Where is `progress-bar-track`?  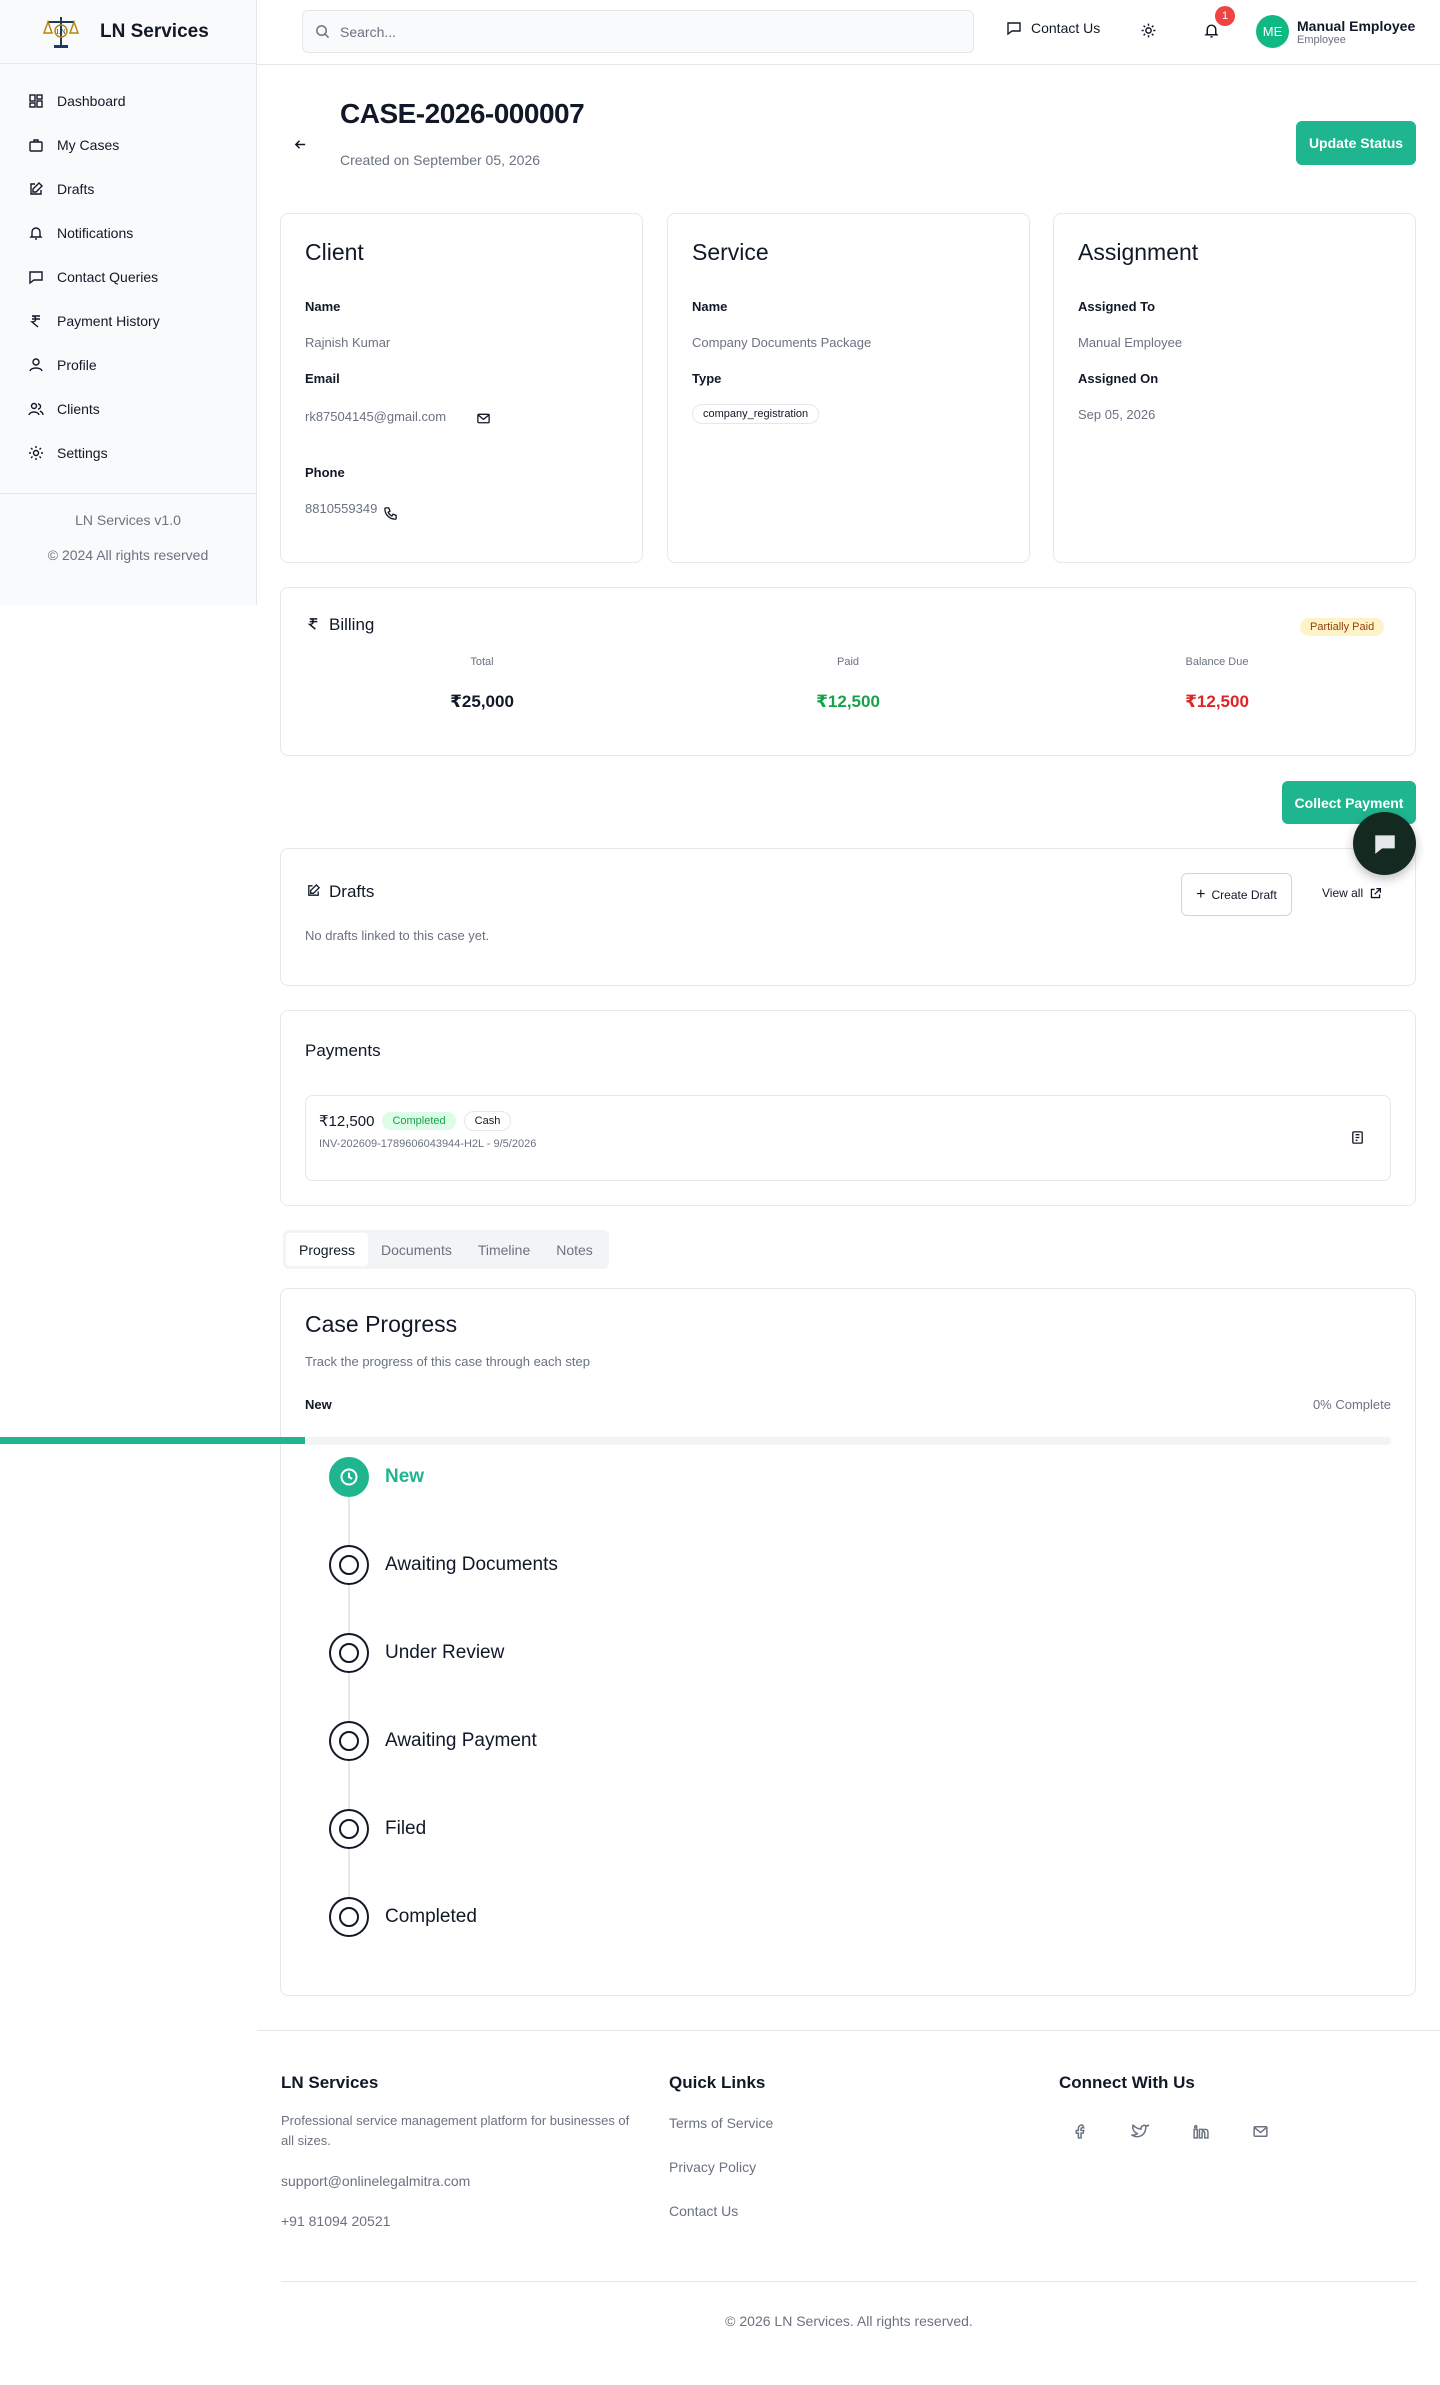
progress-bar-track is located at coordinates (848, 1441).